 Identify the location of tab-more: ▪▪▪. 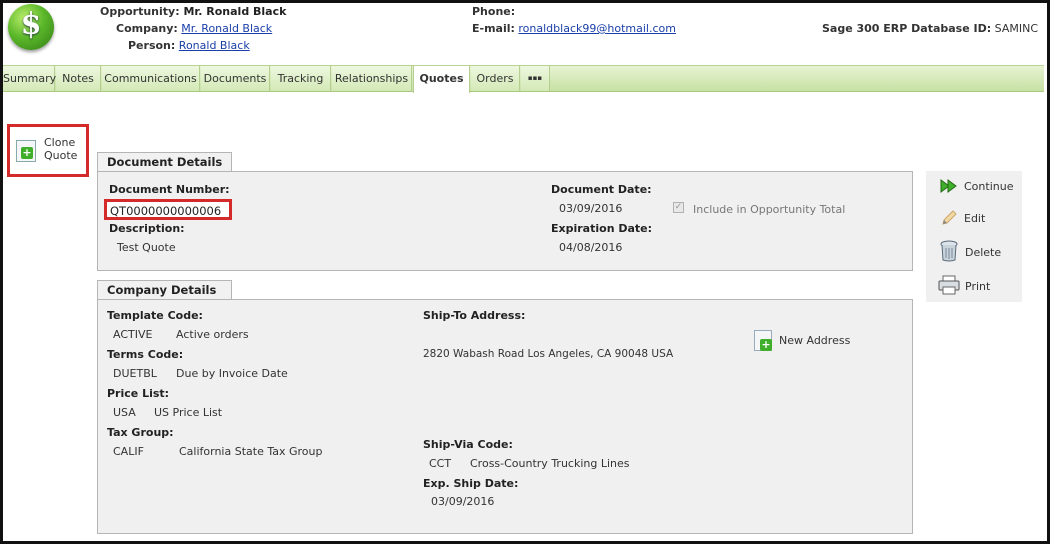
(535, 78).